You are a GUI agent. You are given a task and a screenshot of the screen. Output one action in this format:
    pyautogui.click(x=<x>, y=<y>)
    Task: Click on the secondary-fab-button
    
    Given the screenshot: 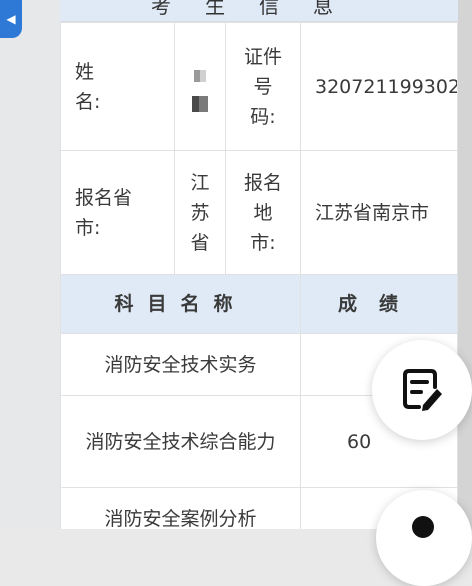 What is the action you would take?
    pyautogui.click(x=424, y=538)
    